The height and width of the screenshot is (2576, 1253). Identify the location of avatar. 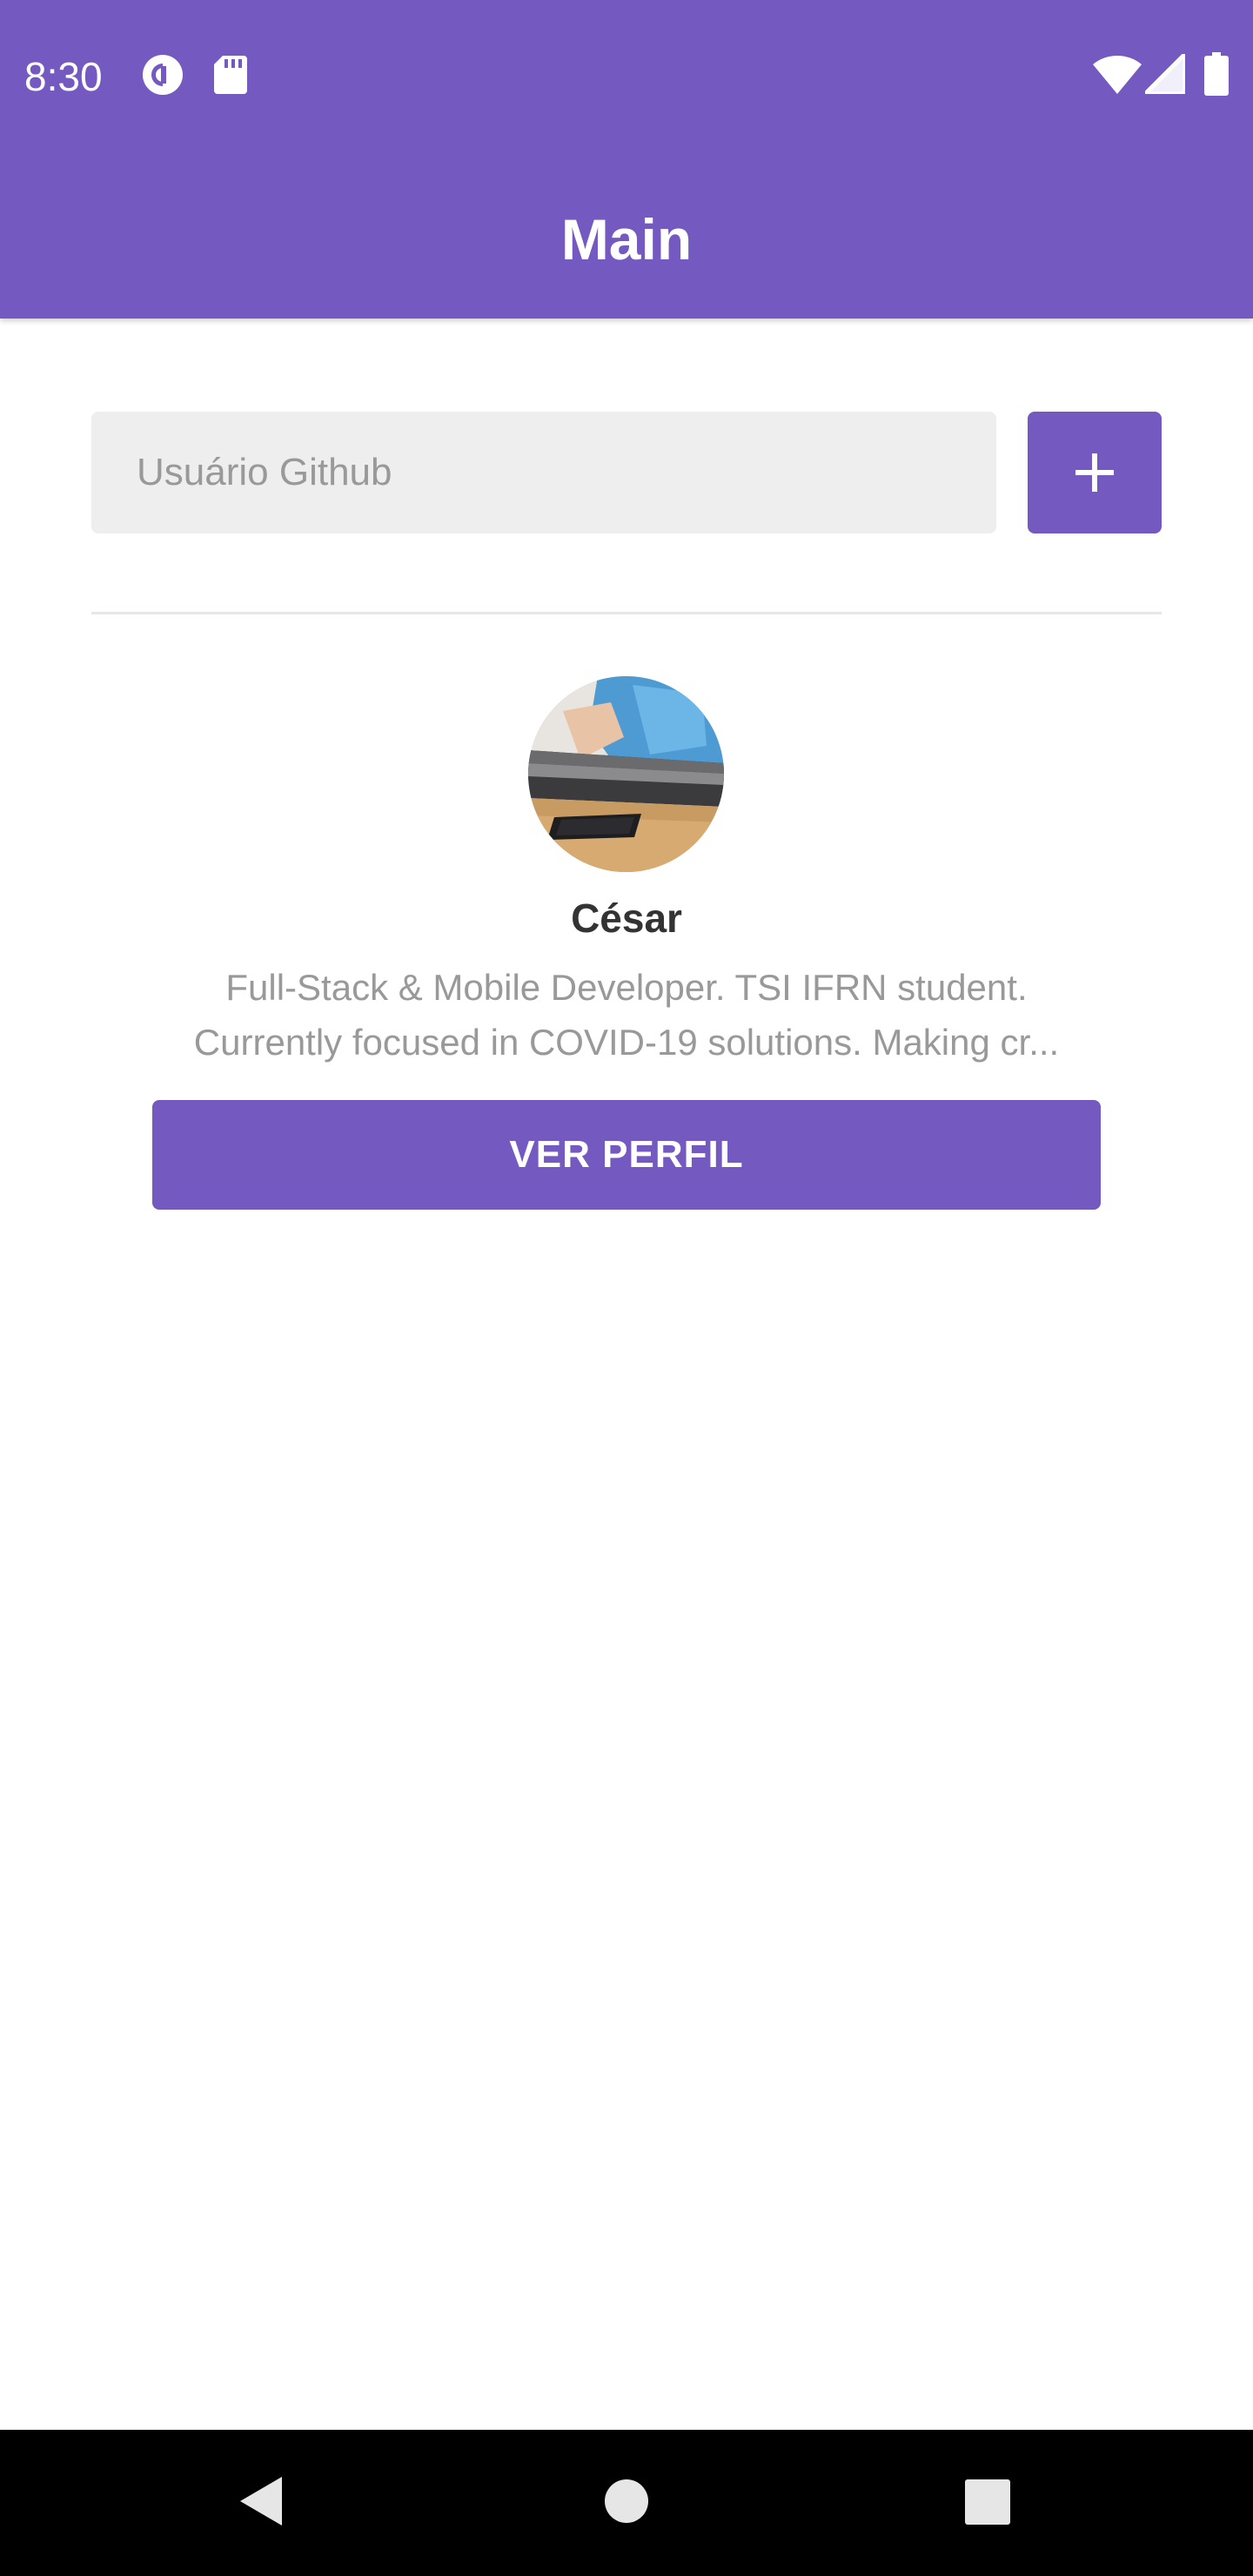
(626, 774).